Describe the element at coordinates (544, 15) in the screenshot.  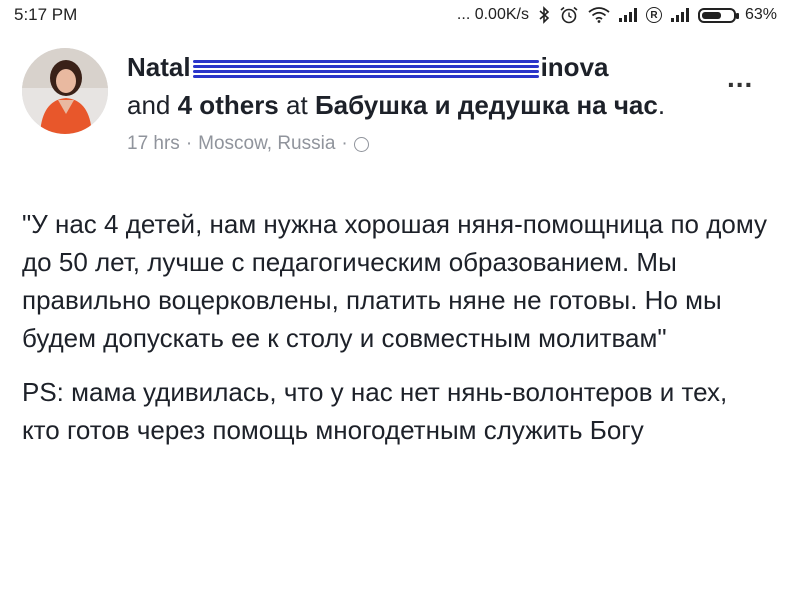
I see `bluetooth-icon` at that location.